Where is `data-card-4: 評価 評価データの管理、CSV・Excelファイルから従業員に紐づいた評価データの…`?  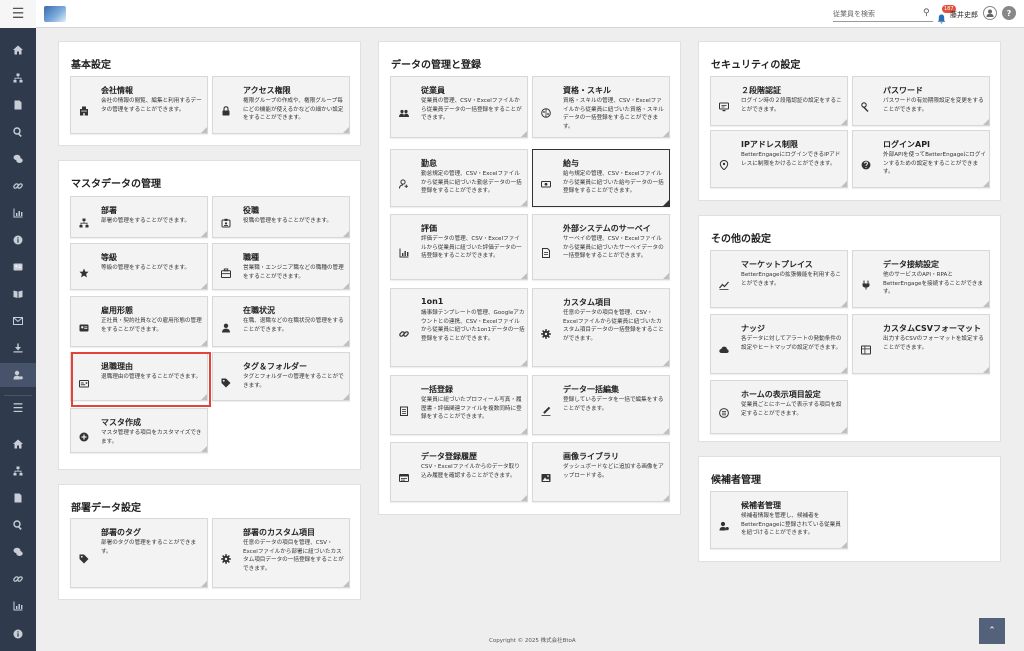 data-card-4: 評価 評価データの管理、CSV・Excelファイルから従業員に紐づいた評価データの… is located at coordinates (459, 247).